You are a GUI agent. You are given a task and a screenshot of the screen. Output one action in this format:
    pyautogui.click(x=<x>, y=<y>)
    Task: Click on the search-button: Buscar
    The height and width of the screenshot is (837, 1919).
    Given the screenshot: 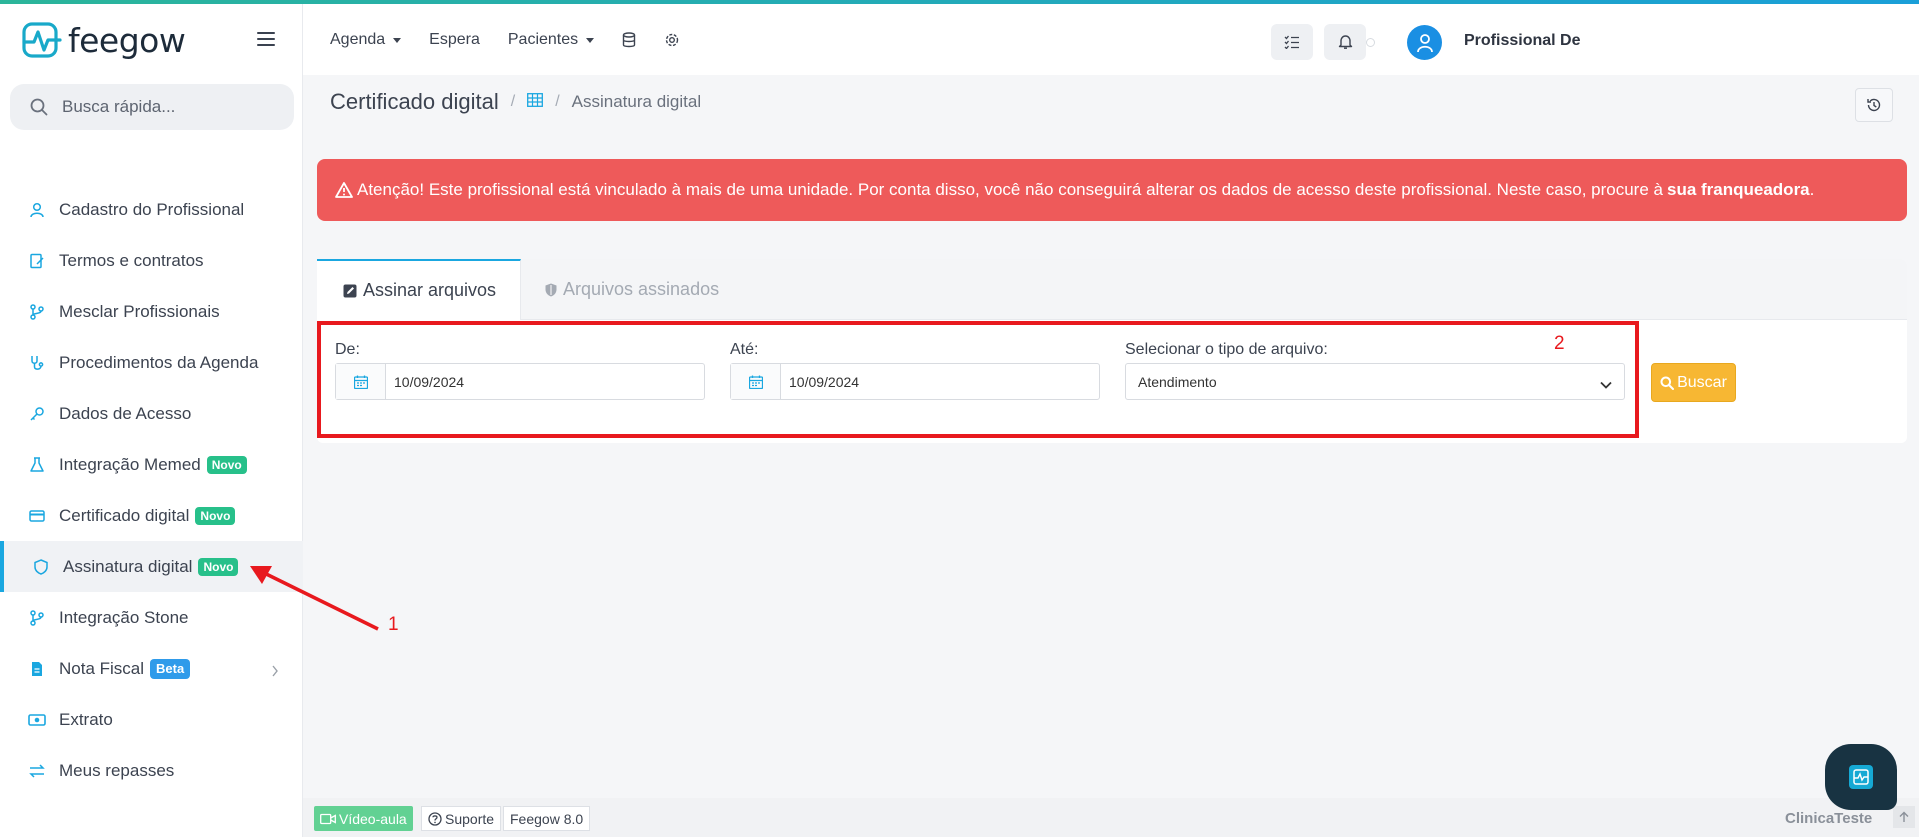 What is the action you would take?
    pyautogui.click(x=1693, y=382)
    